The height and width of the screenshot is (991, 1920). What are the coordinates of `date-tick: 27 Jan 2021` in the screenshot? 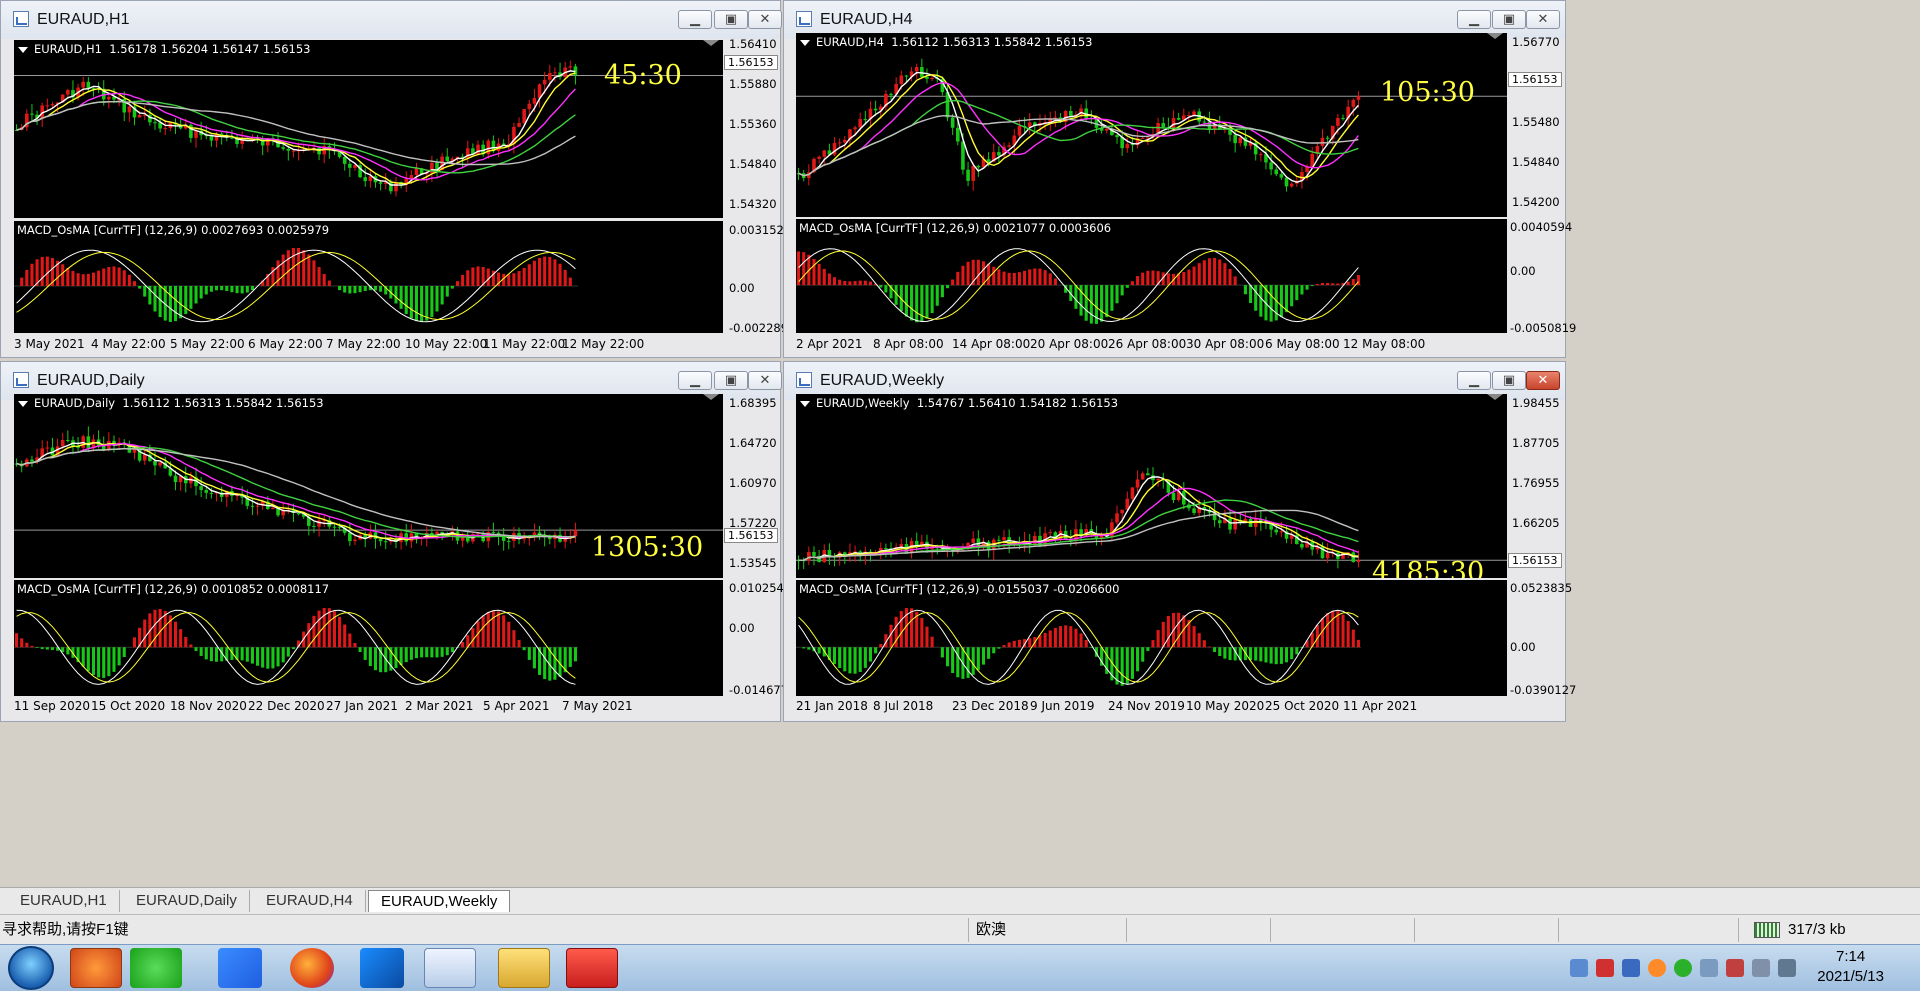 It's located at (362, 706).